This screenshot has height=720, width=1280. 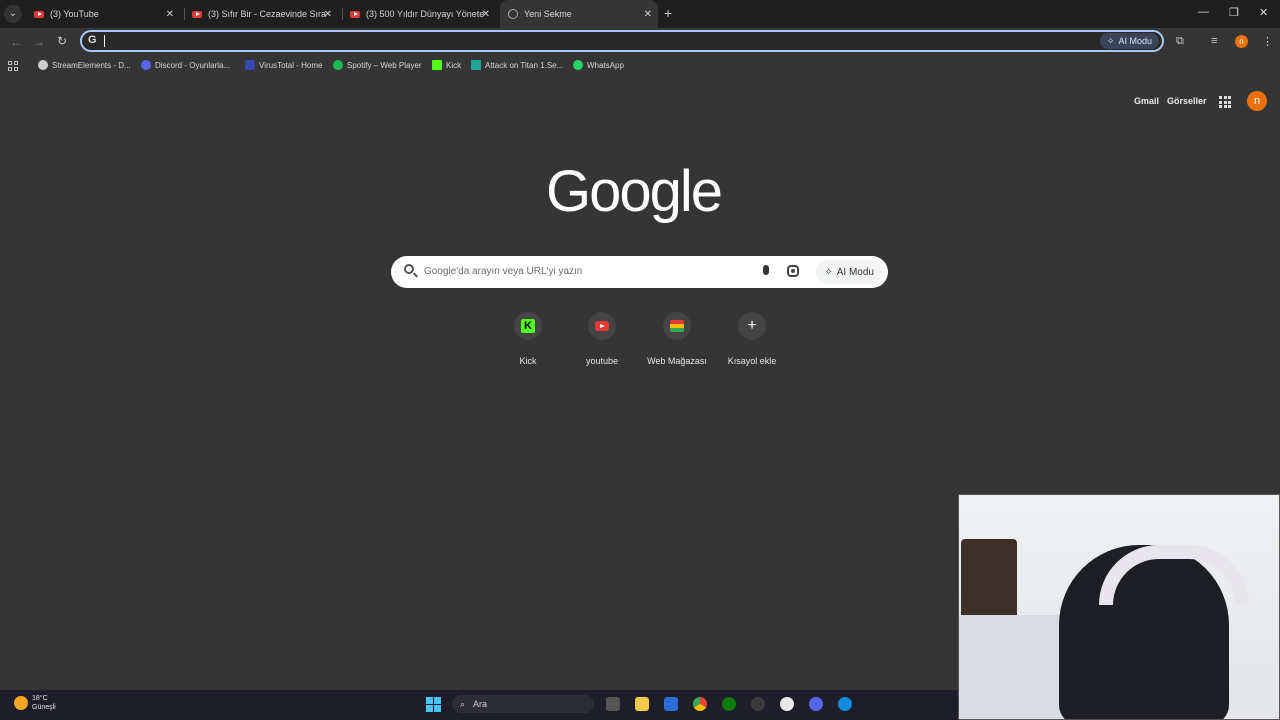 What do you see at coordinates (766, 270) in the screenshot?
I see `microphone-icon` at bounding box center [766, 270].